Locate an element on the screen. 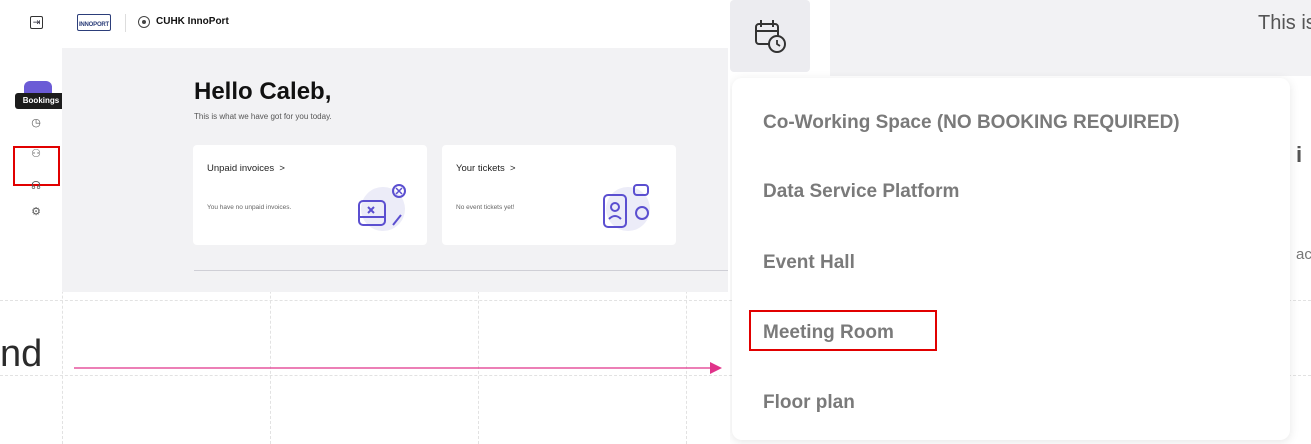  calendar-clock-icon: ◷ is located at coordinates (36, 123).